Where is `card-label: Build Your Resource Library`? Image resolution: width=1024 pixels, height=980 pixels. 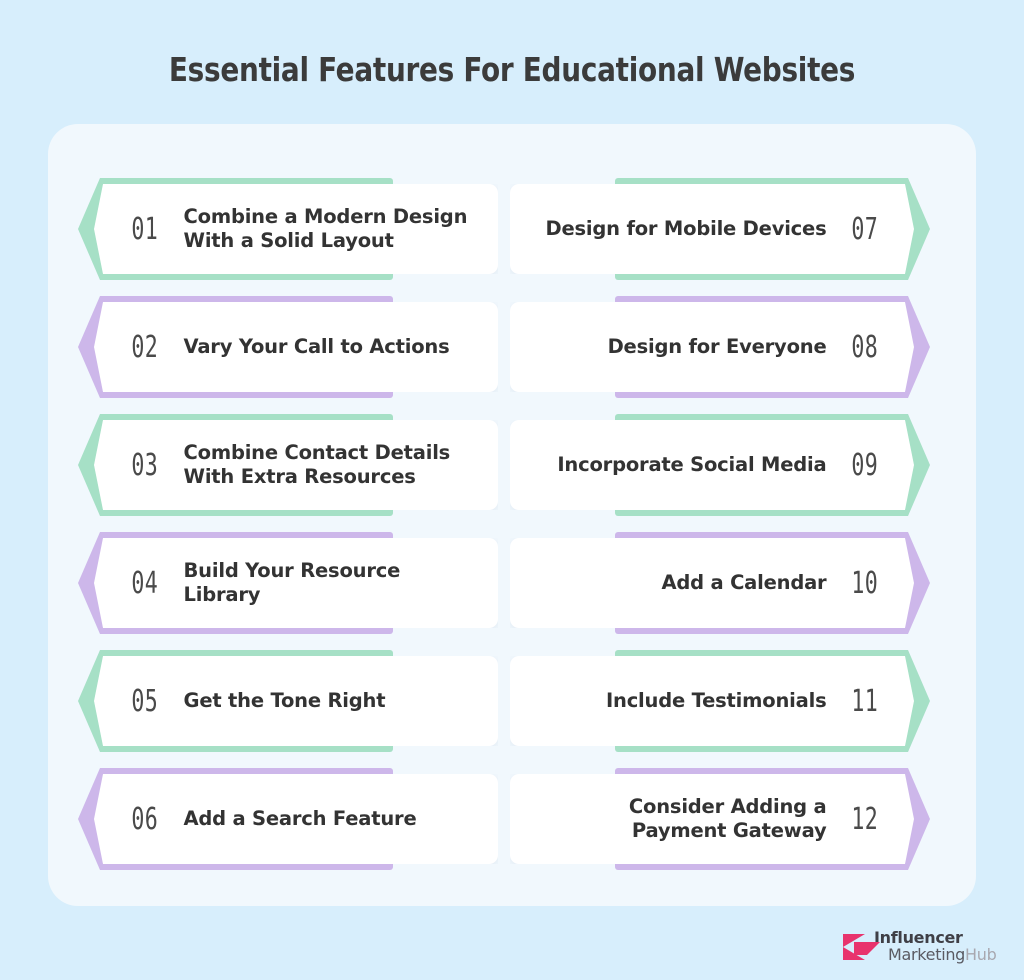 card-label: Build Your Resource Library is located at coordinates (292, 582).